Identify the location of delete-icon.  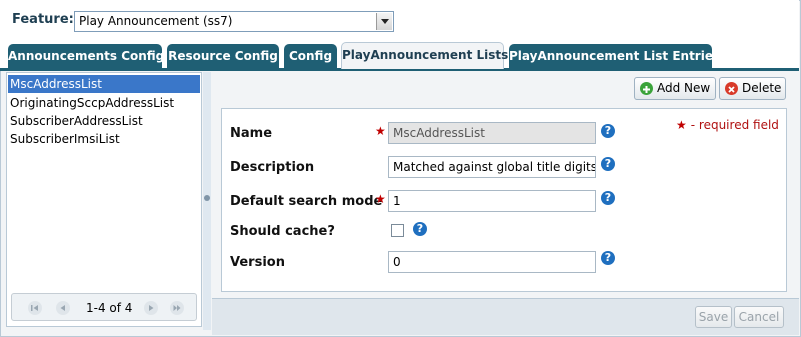
(731, 88).